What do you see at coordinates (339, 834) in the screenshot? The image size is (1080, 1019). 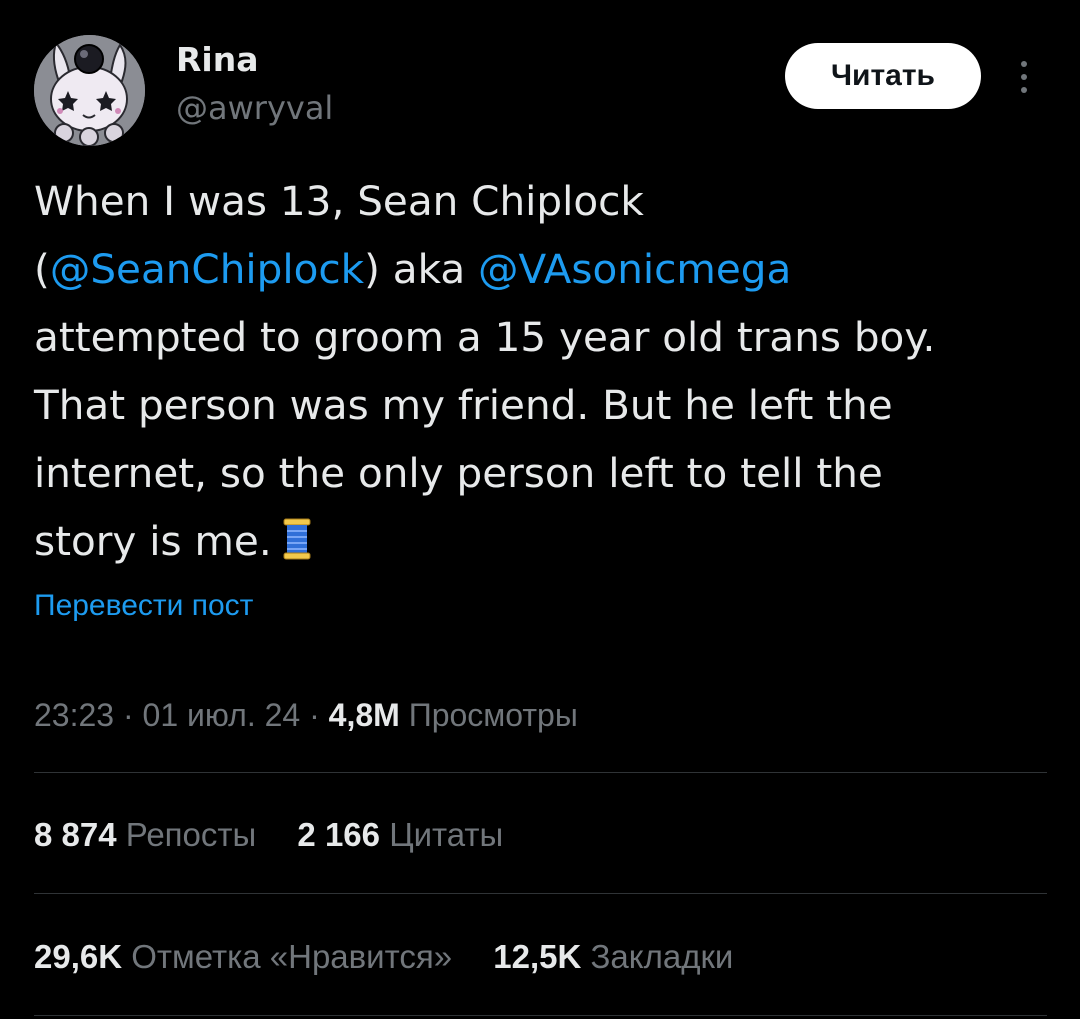 I see `quotes-count: 2 166` at bounding box center [339, 834].